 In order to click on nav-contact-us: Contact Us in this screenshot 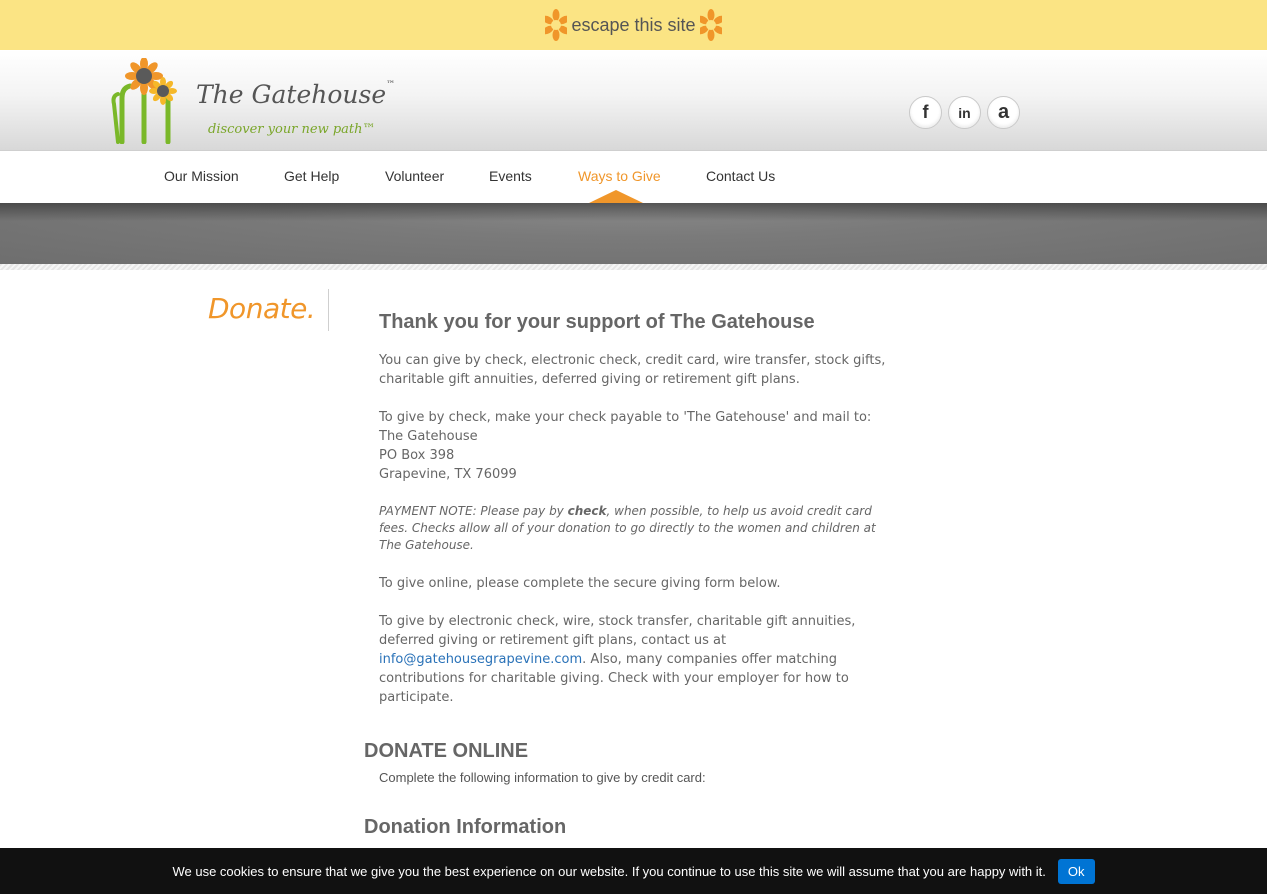, I will do `click(740, 176)`.